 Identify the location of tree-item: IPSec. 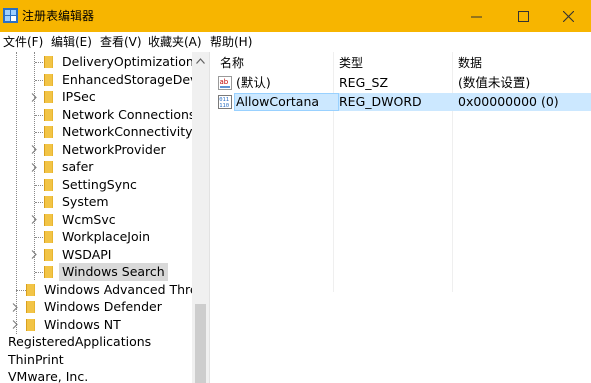
(96, 97).